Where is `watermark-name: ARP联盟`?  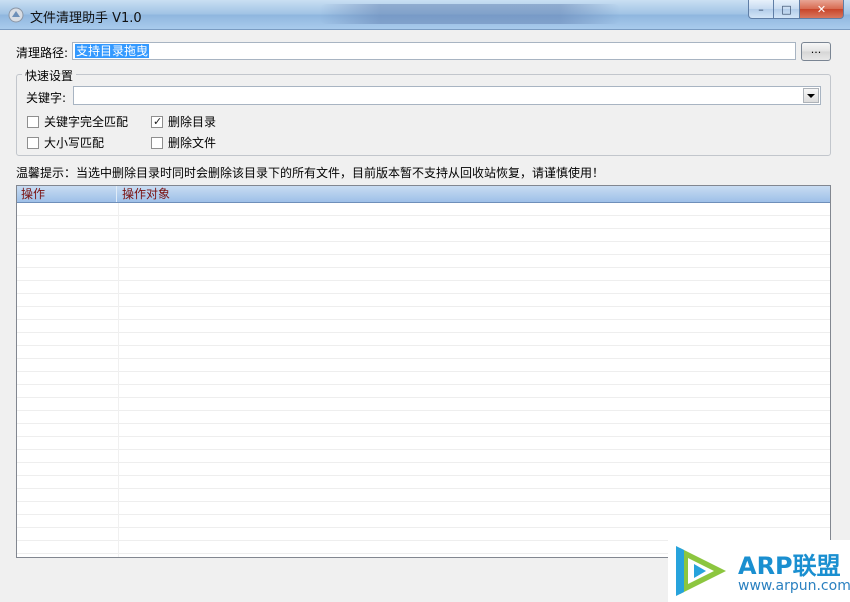
watermark-name: ARP联盟 is located at coordinates (789, 566).